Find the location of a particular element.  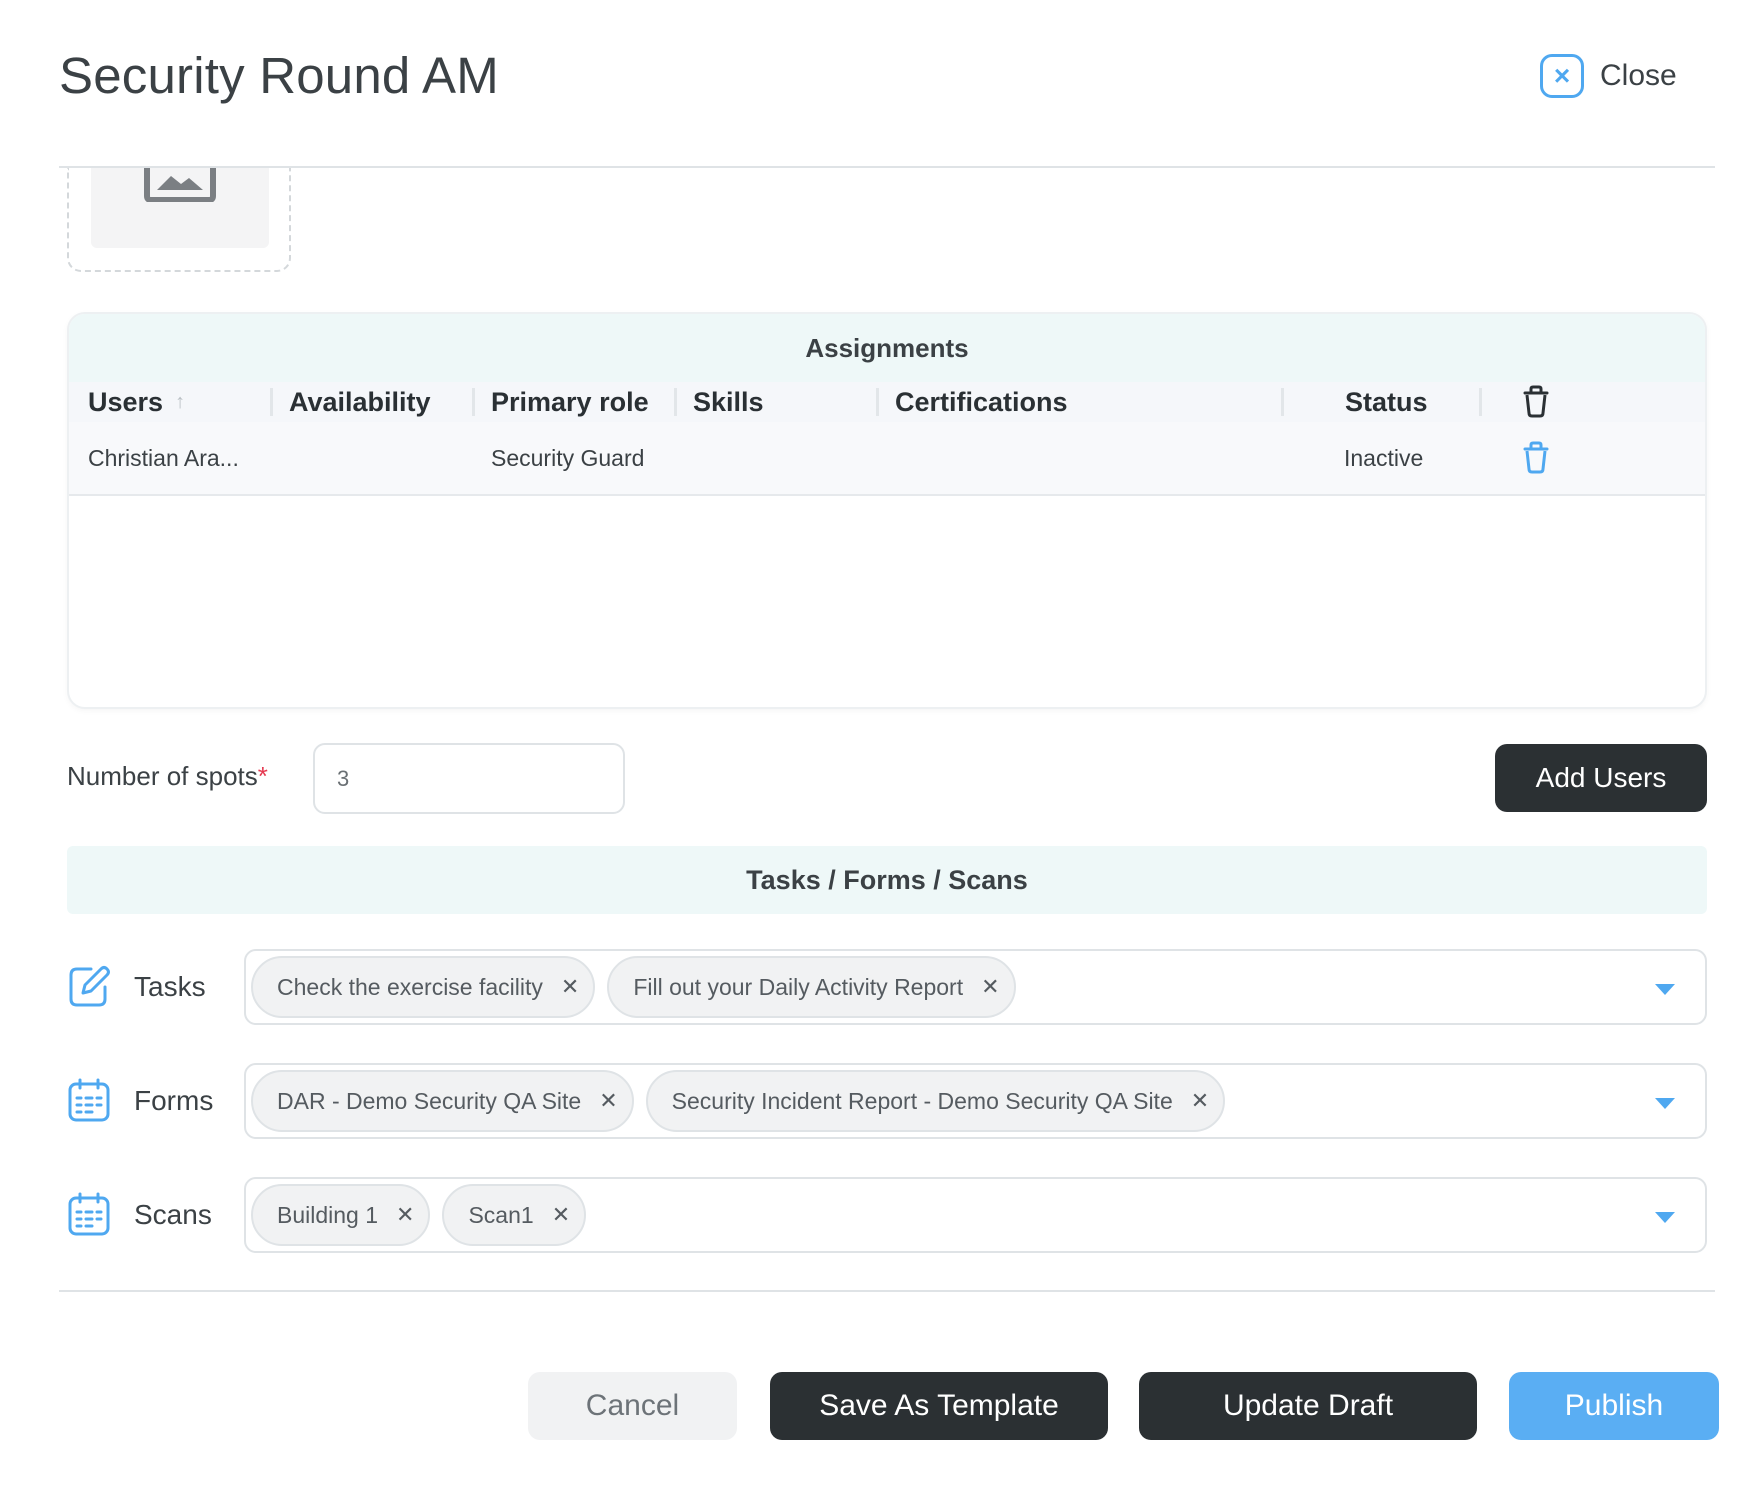

remove-user-button is located at coordinates (1536, 458).